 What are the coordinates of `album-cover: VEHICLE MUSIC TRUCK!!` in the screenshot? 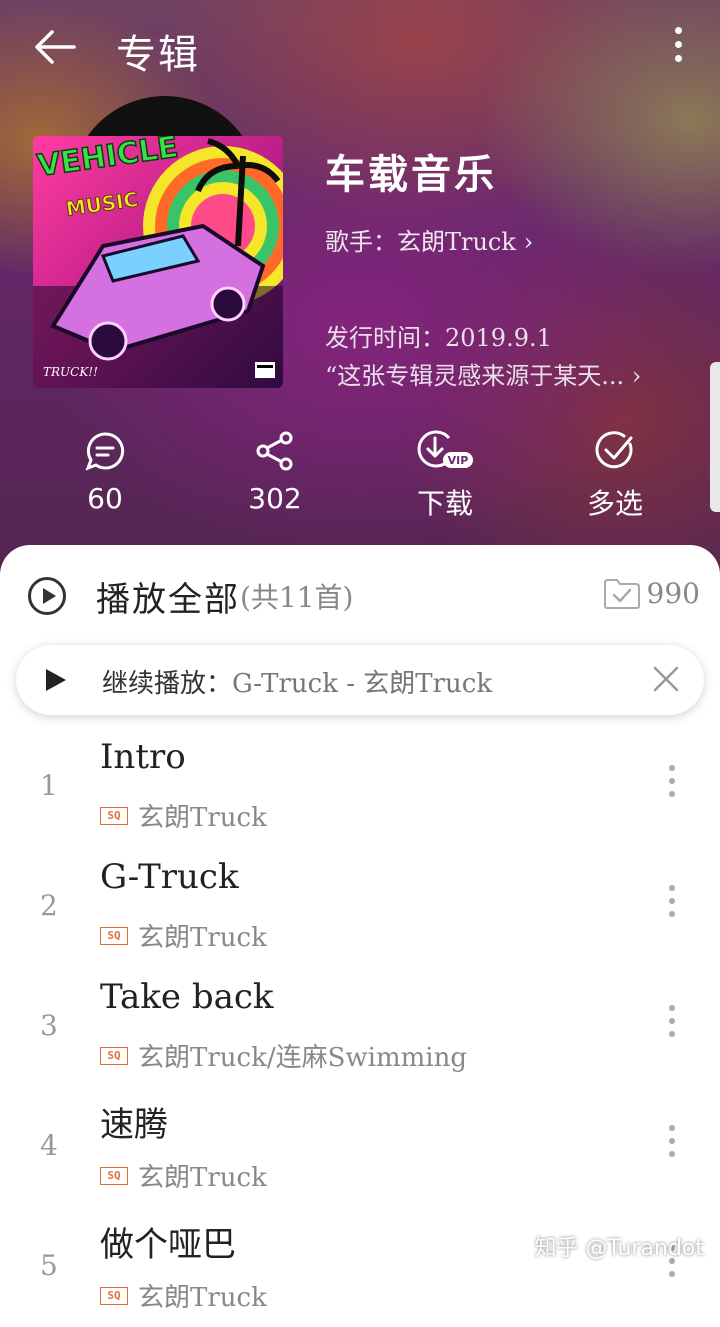 It's located at (158, 262).